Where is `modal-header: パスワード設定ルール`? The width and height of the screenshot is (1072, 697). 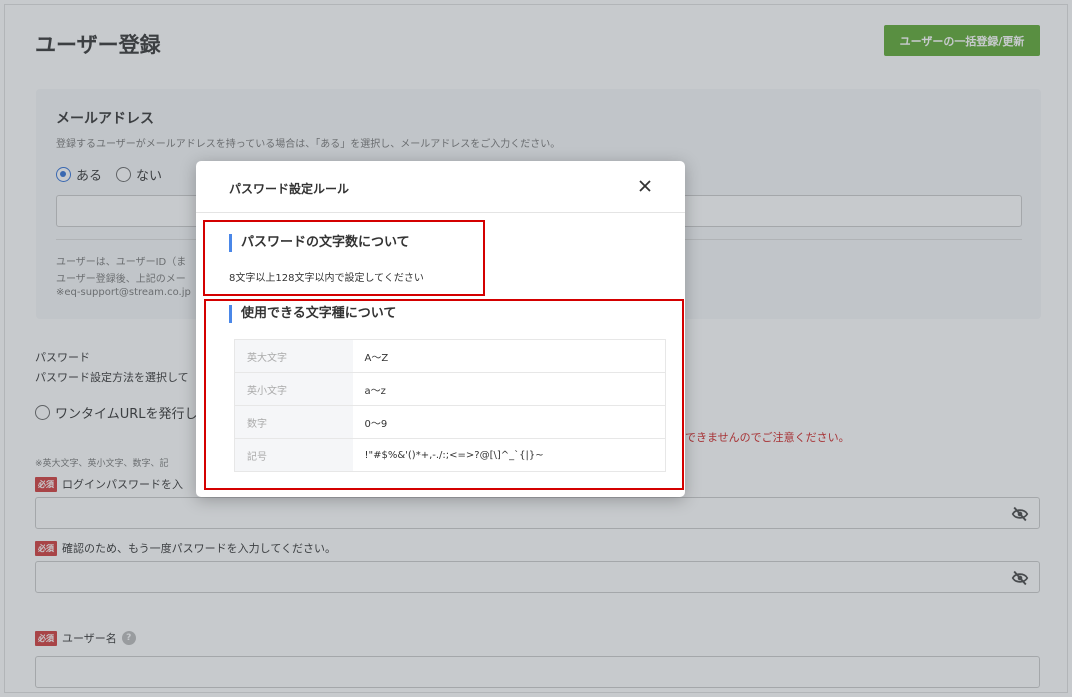
modal-header: パスワード設定ルール is located at coordinates (440, 187).